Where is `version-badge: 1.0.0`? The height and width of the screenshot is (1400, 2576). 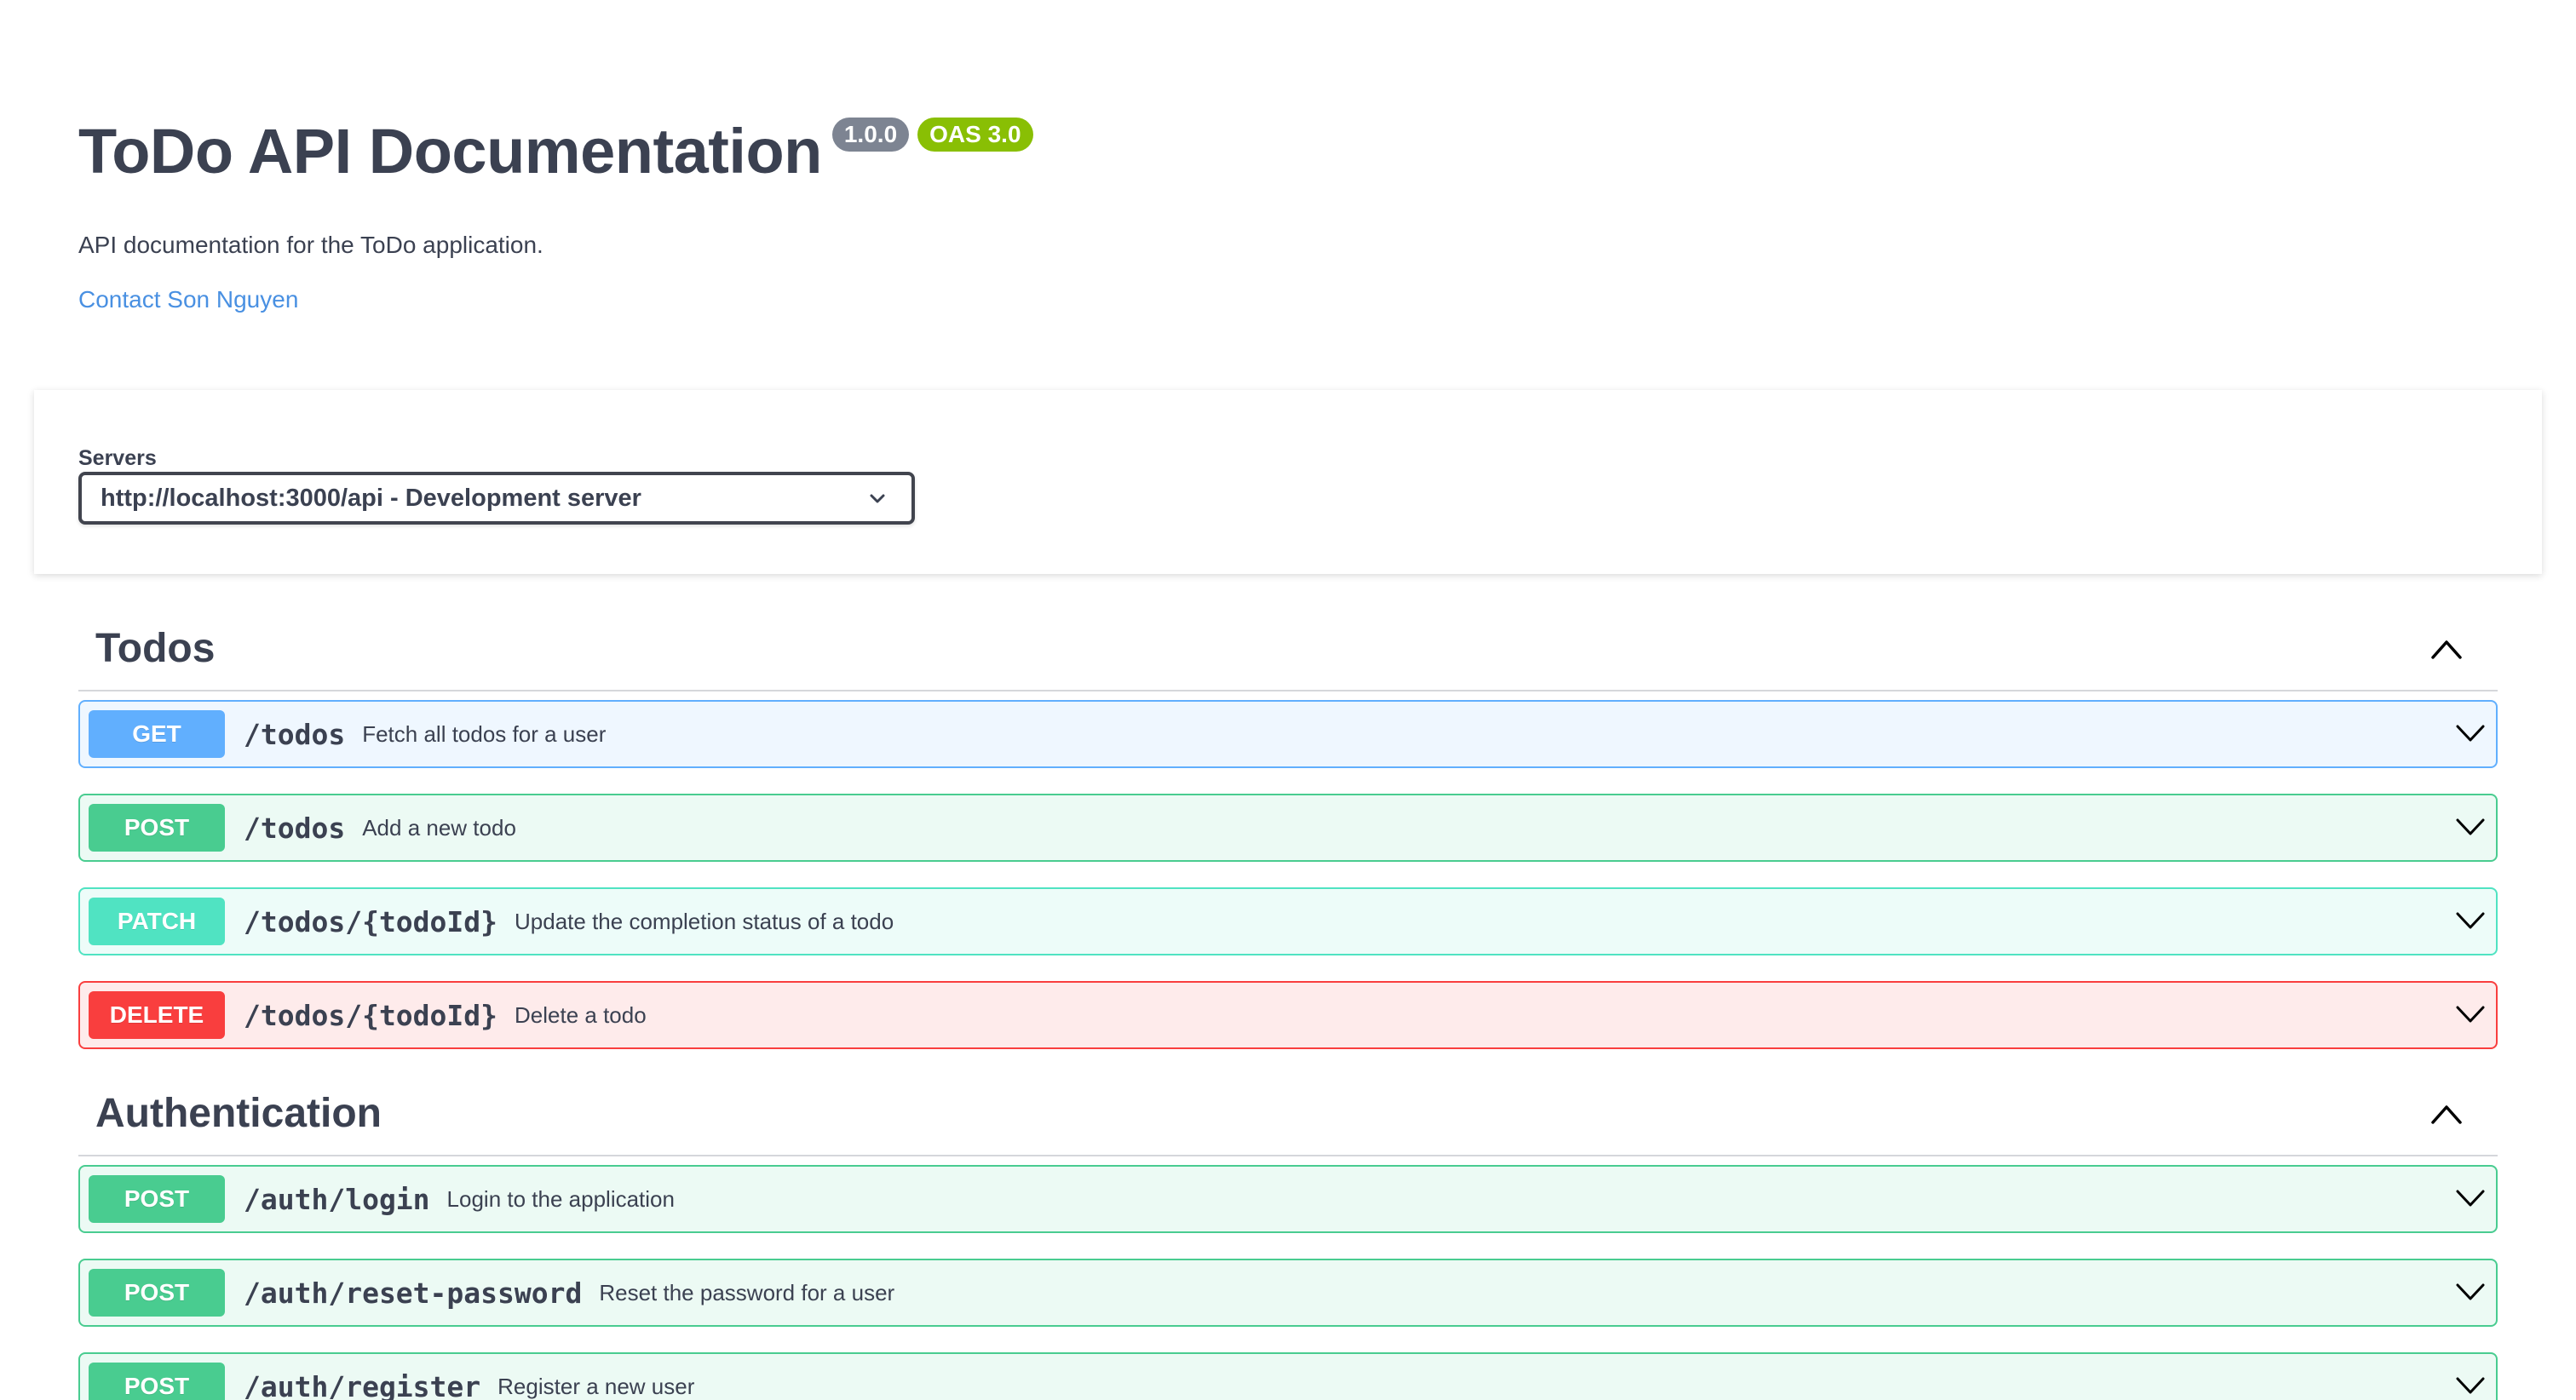
version-badge: 1.0.0 is located at coordinates (871, 135).